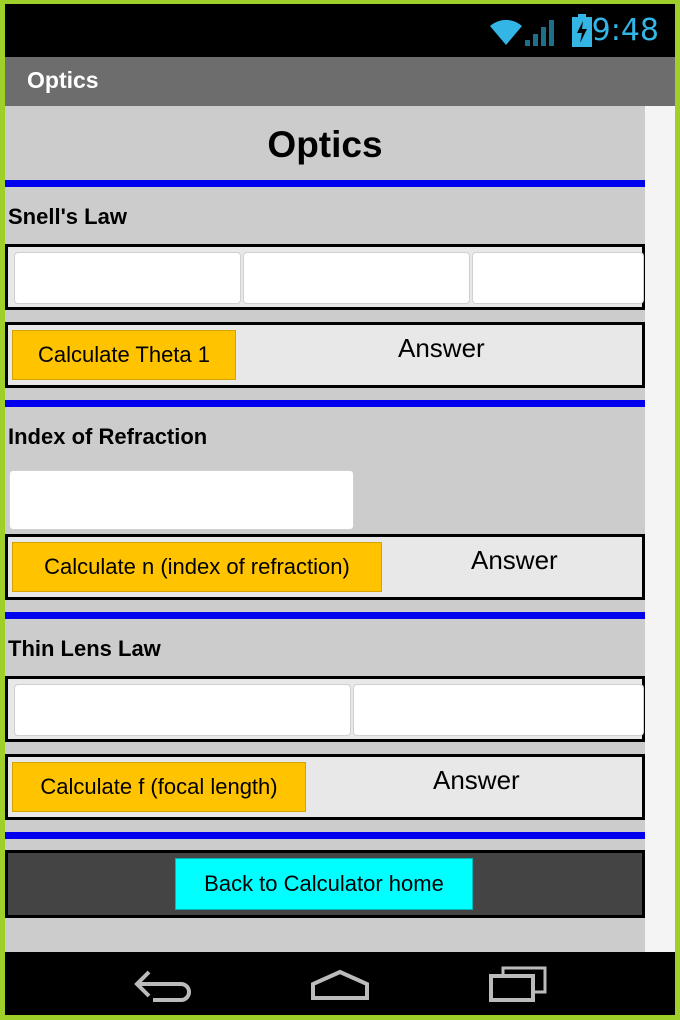 This screenshot has height=1020, width=680. I want to click on thin-lens-answer: Answer, so click(476, 780).